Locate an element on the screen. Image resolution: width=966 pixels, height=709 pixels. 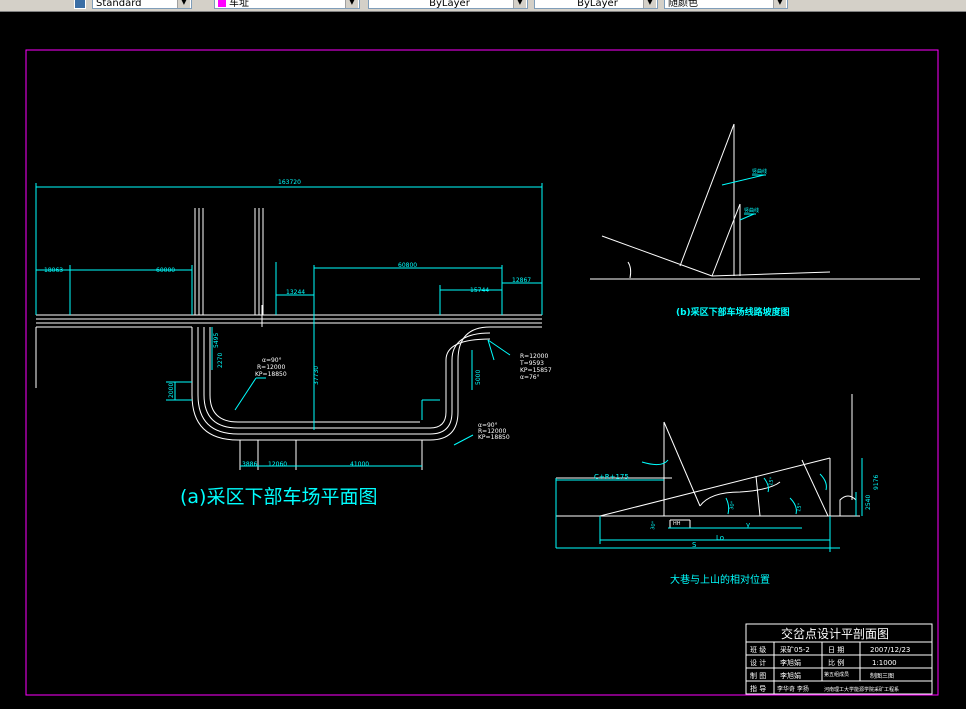
linetype-dropdown: ByLayer ▼ is located at coordinates (596, 4).